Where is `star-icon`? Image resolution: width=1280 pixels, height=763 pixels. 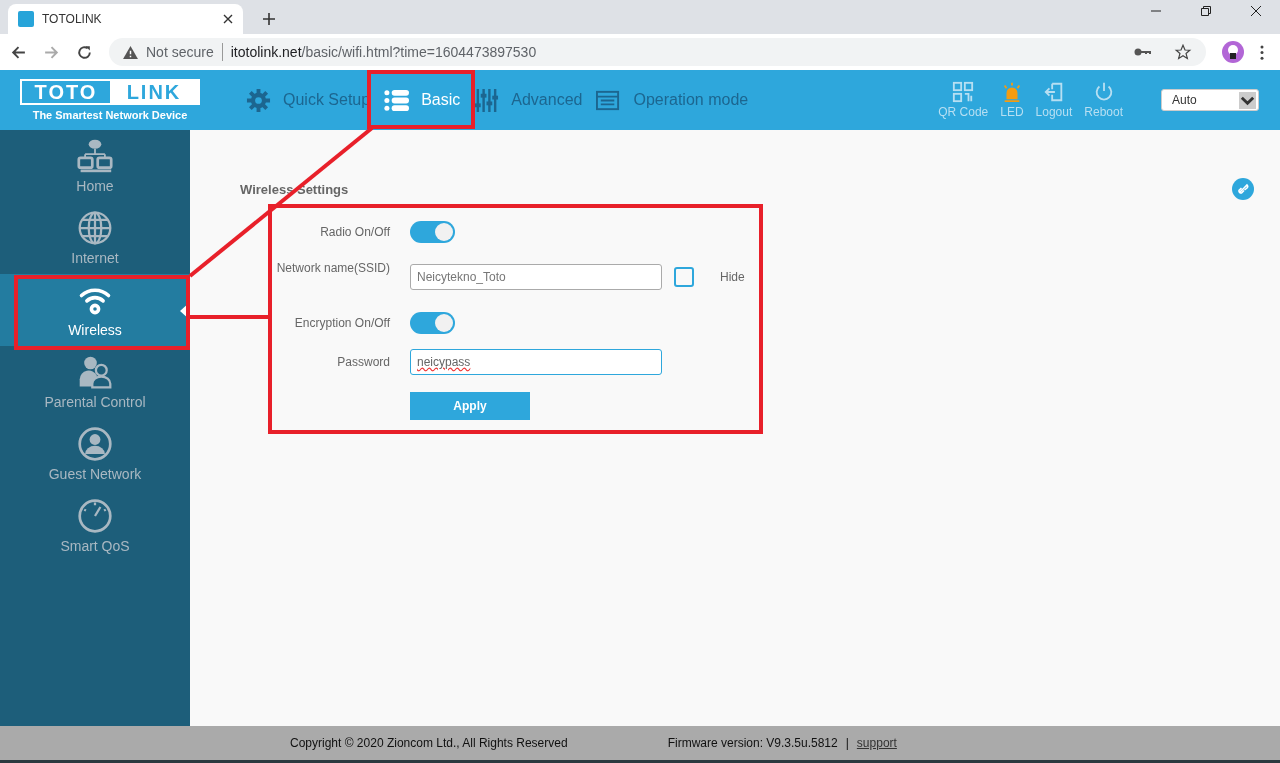
star-icon is located at coordinates (1183, 52).